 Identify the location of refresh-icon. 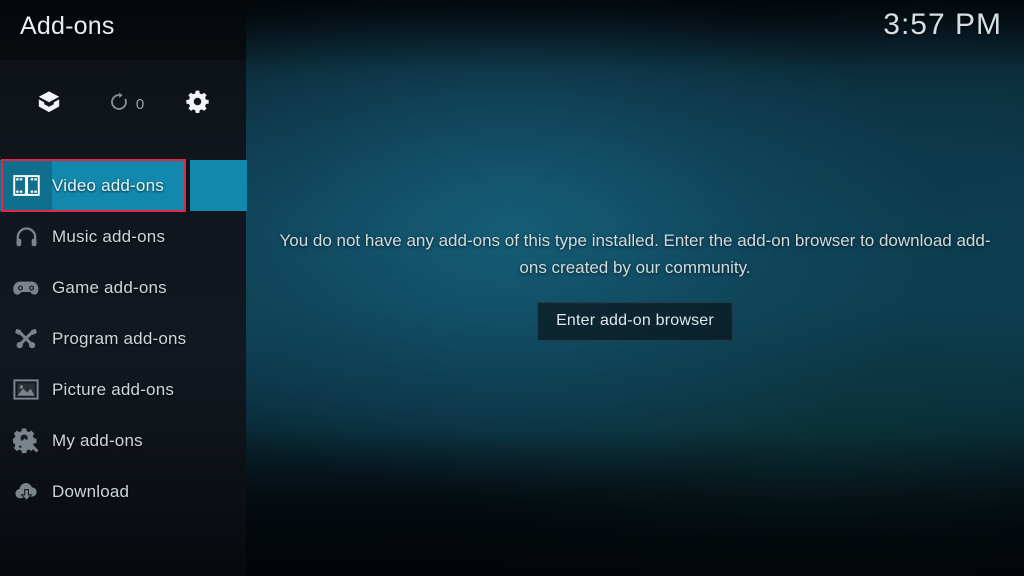
(119, 104).